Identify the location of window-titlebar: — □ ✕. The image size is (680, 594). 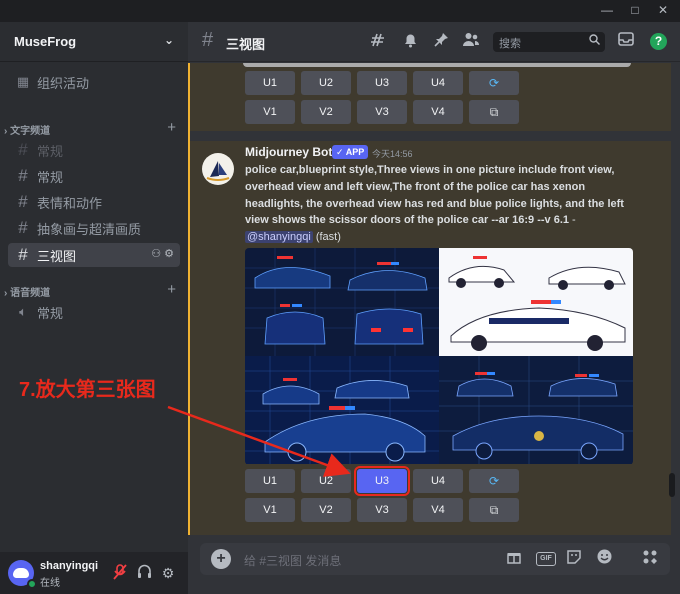
(340, 11).